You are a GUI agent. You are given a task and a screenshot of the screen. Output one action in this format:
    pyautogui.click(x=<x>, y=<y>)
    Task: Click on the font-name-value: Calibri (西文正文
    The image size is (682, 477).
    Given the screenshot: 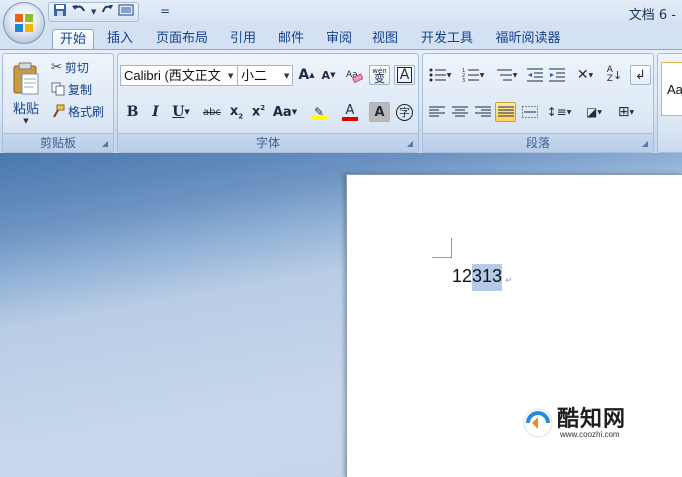 What is the action you would take?
    pyautogui.click(x=172, y=75)
    